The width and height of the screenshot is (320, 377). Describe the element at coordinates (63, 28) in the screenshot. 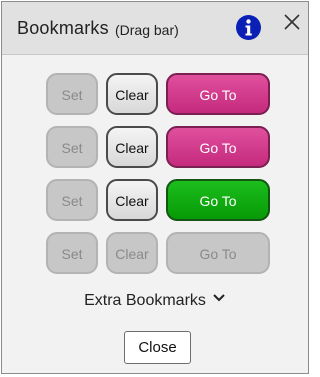

I see `panel-title: Bookmarks` at that location.